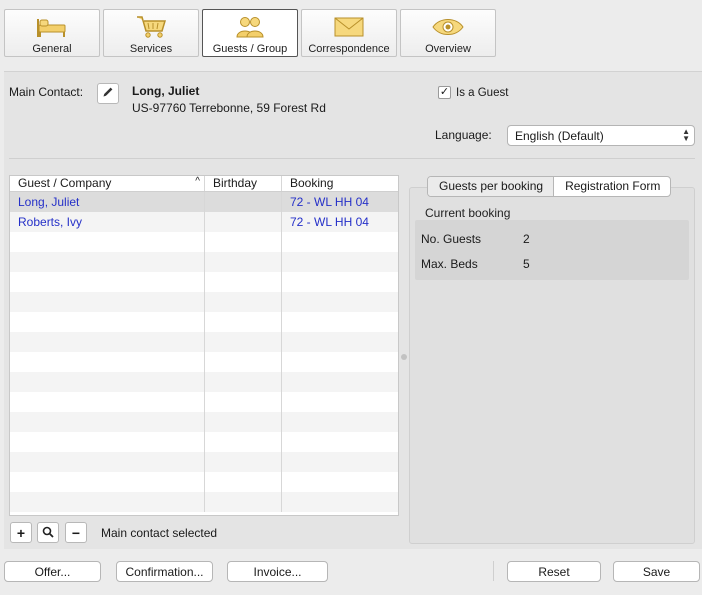  I want to click on sort-ascending-icon: ^, so click(197, 181).